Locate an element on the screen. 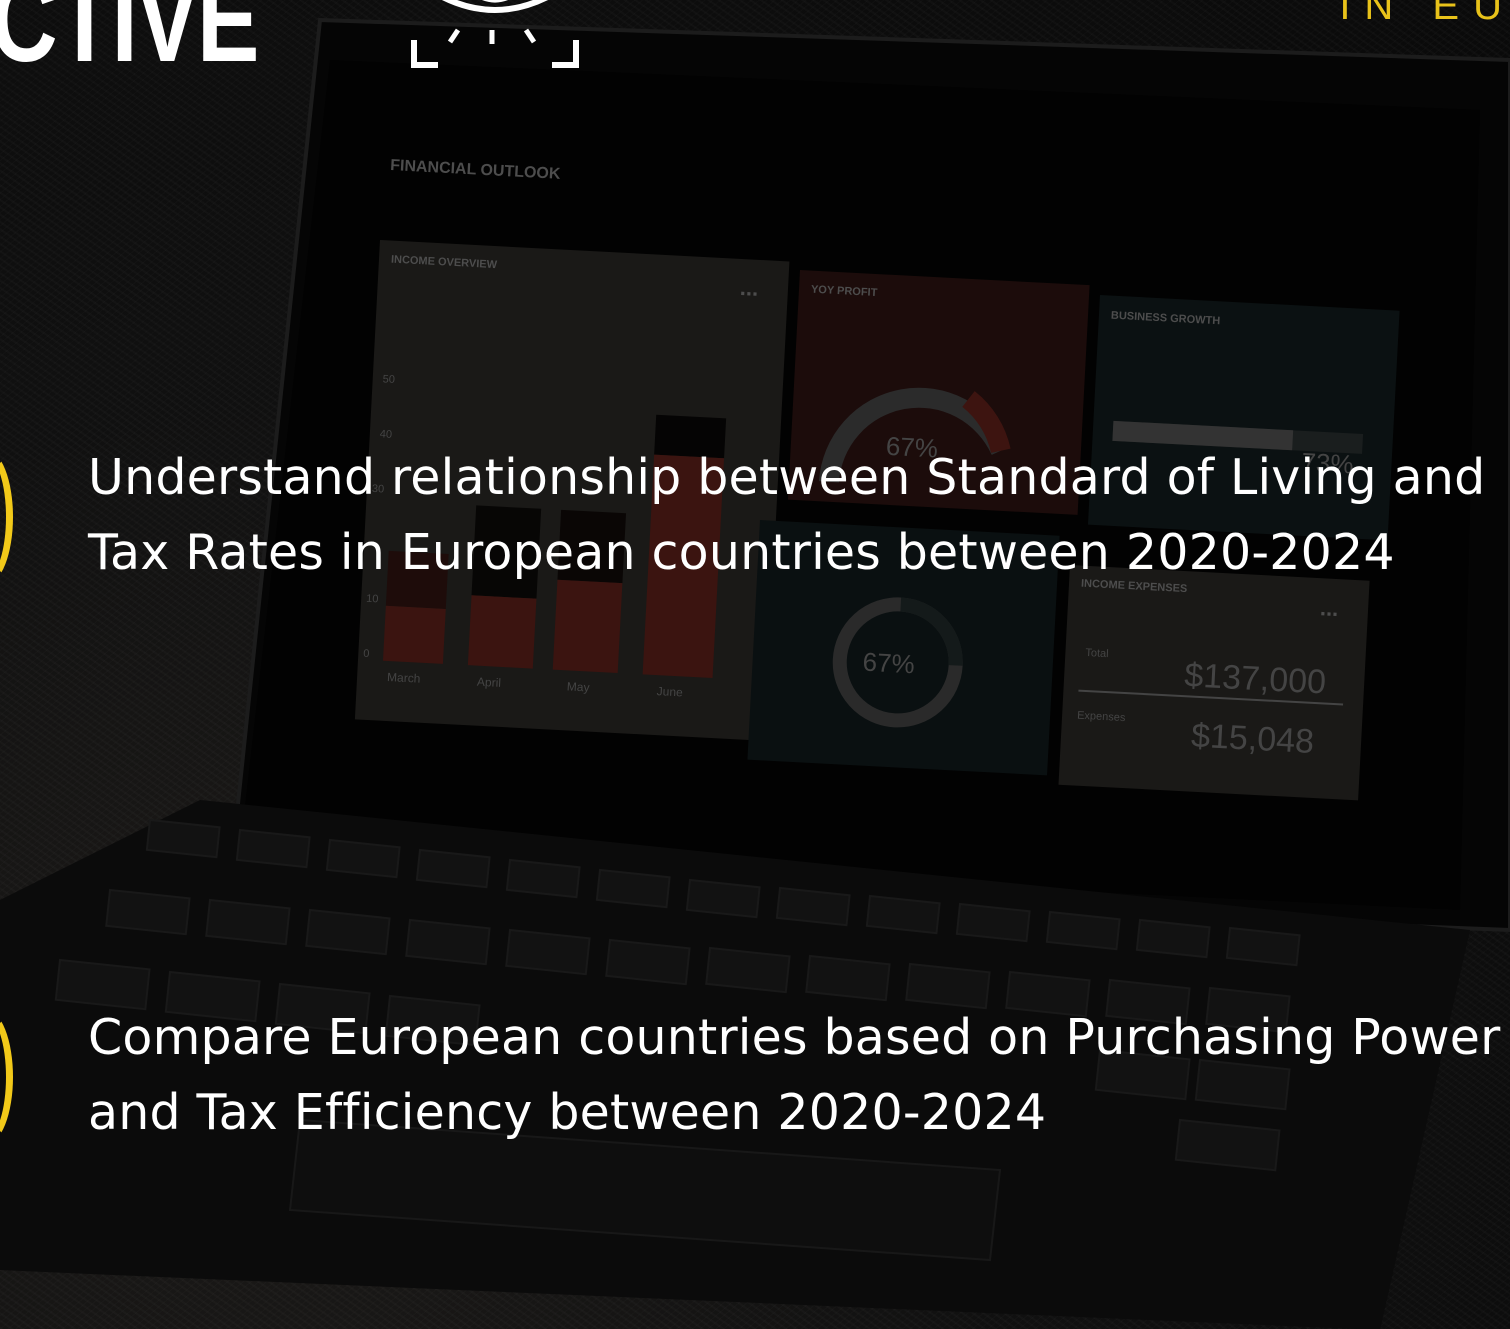 This screenshot has height=1329, width=1510. bar-may is located at coordinates (587, 626).